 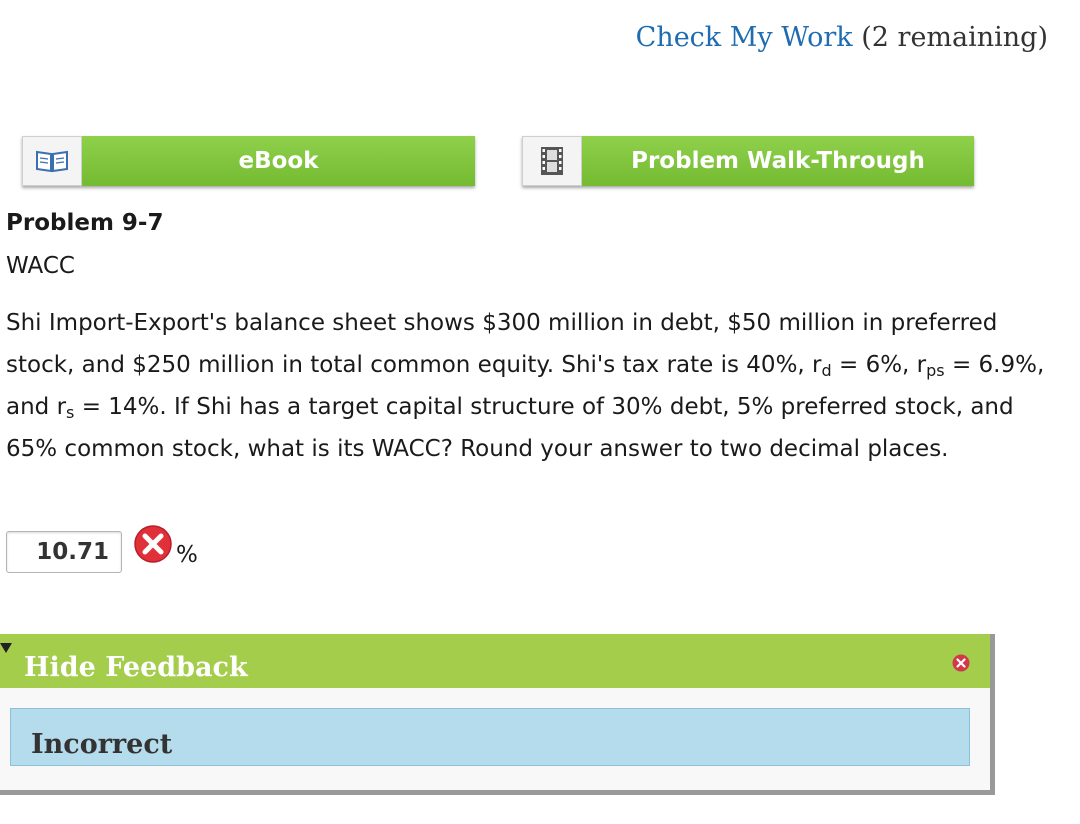 I want to click on problem-walkthrough-button: Problem Walk-Through, so click(x=748, y=161).